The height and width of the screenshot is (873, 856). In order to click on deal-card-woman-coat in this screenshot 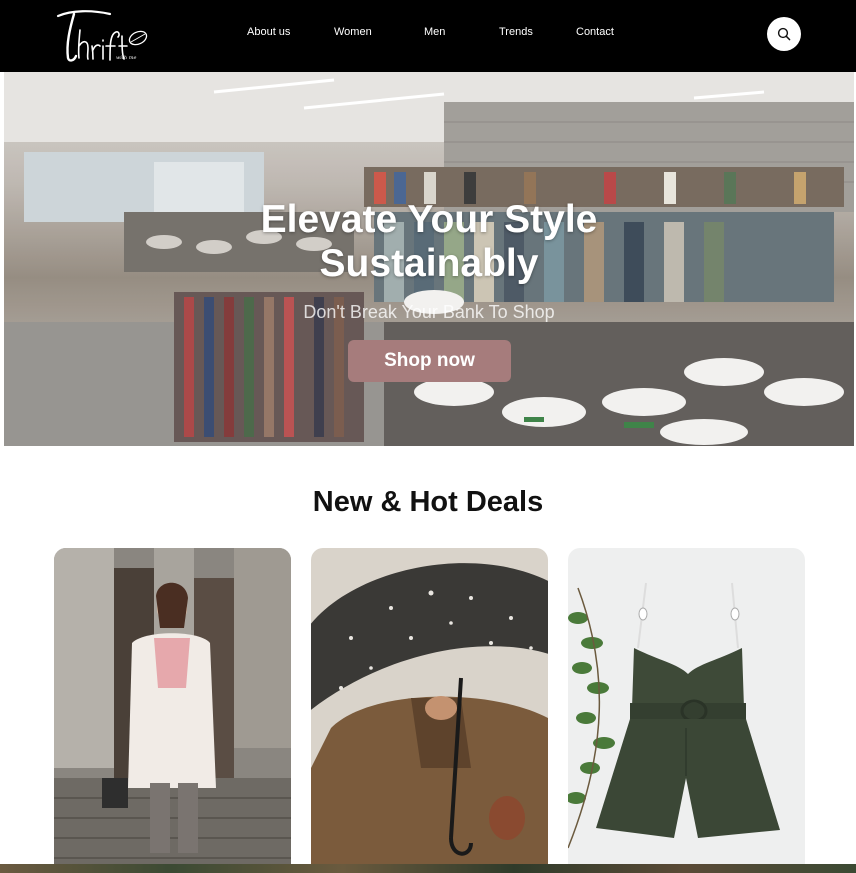, I will do `click(172, 708)`.